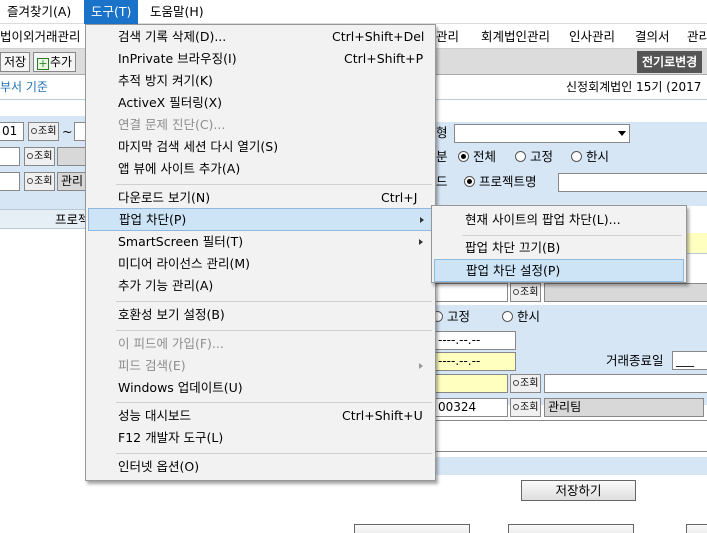 The image size is (707, 533). I want to click on menu-item-perf-dashboard: 성능 대시보드 Ctrl+Shift+U, so click(260, 416).